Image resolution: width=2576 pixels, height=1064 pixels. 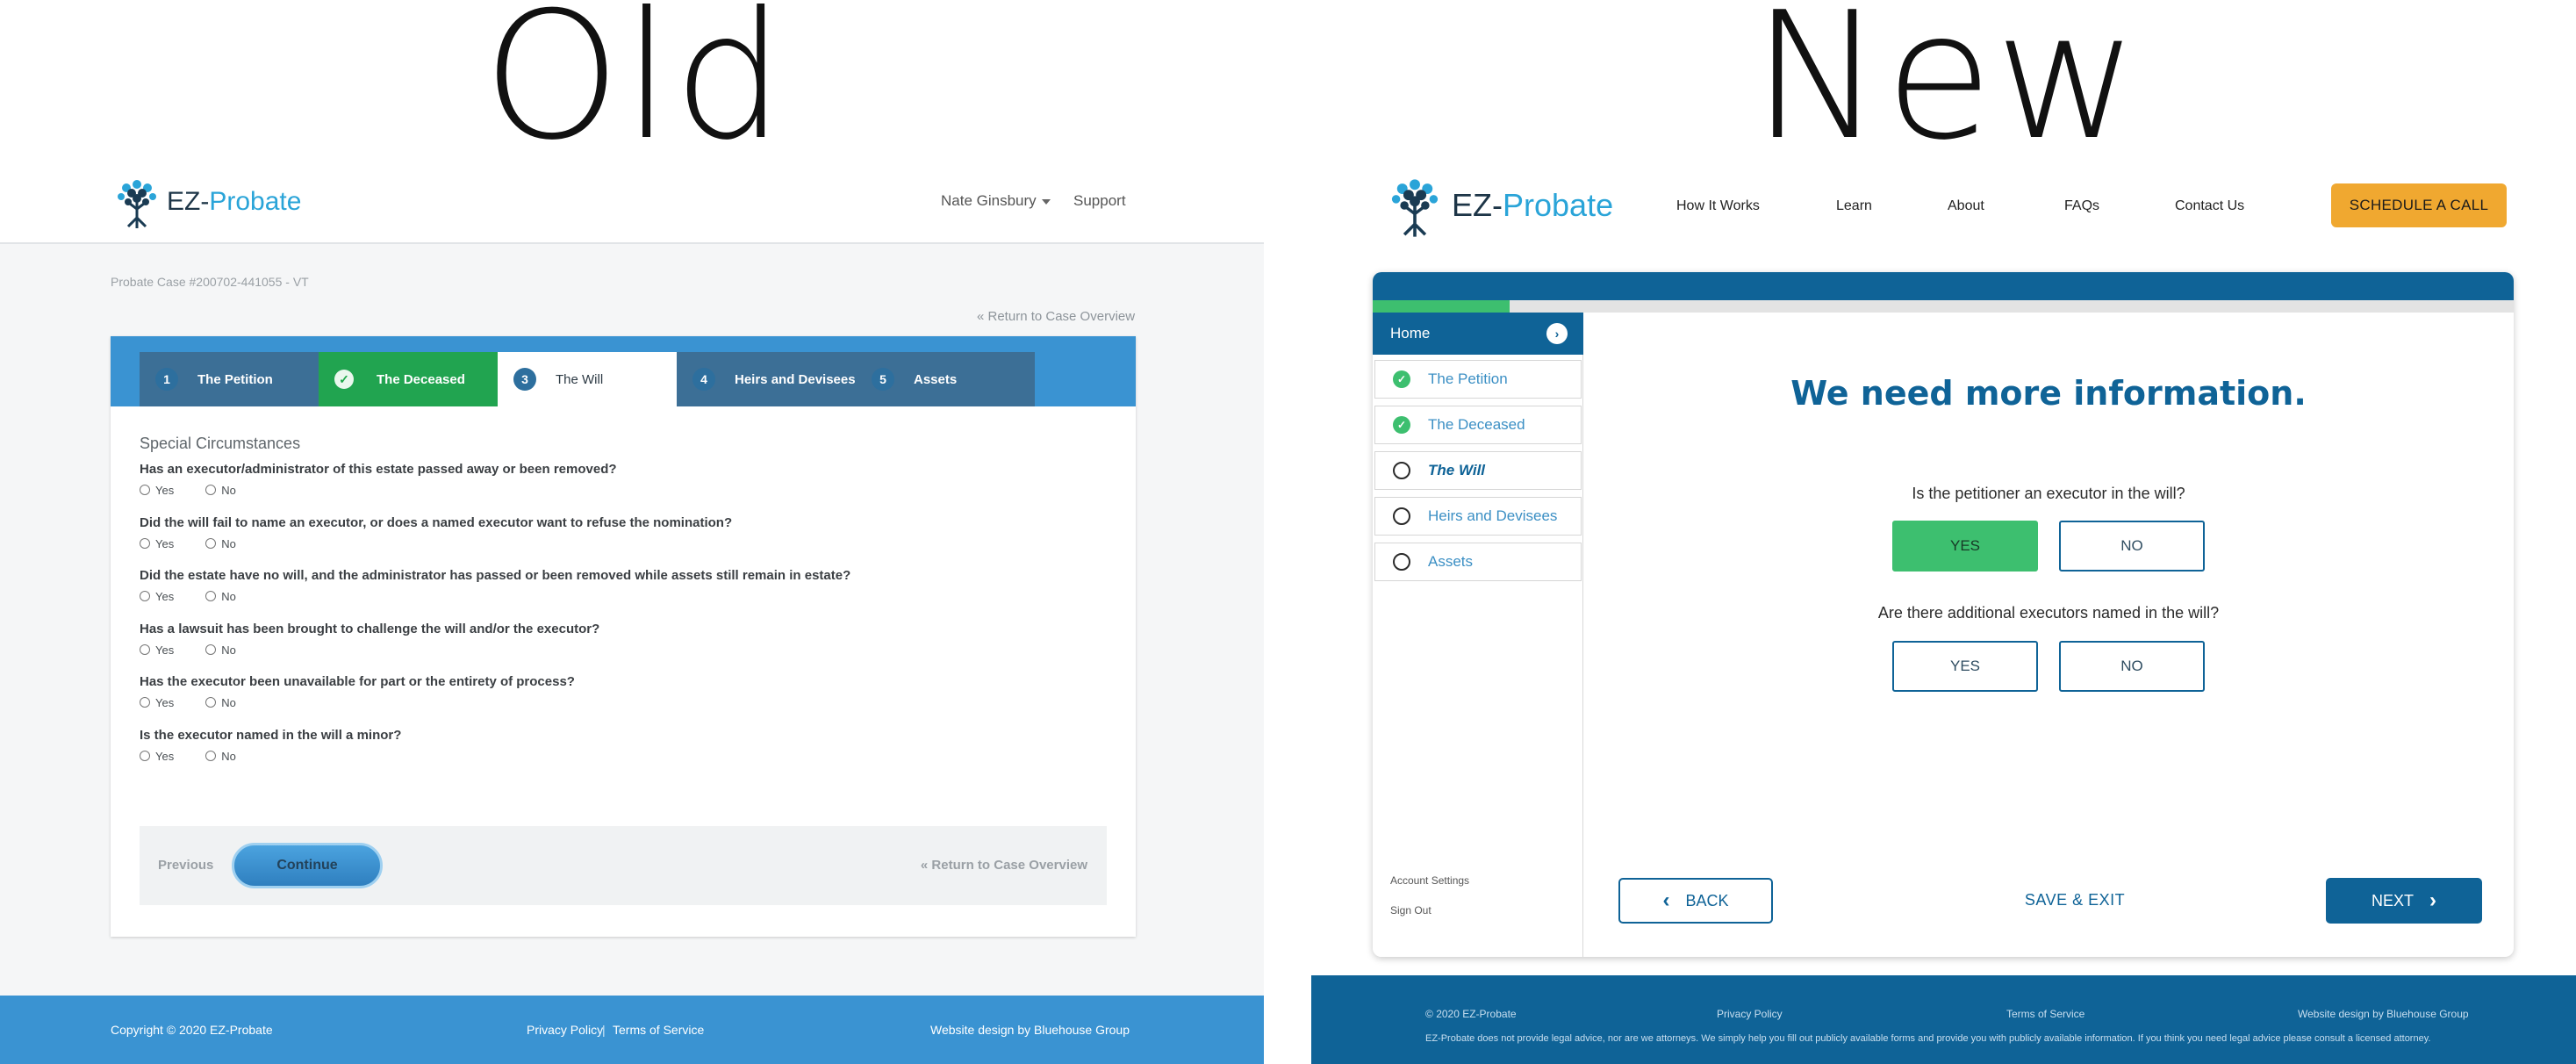 What do you see at coordinates (1411, 911) in the screenshot?
I see `sign-out-link: Sign Out` at bounding box center [1411, 911].